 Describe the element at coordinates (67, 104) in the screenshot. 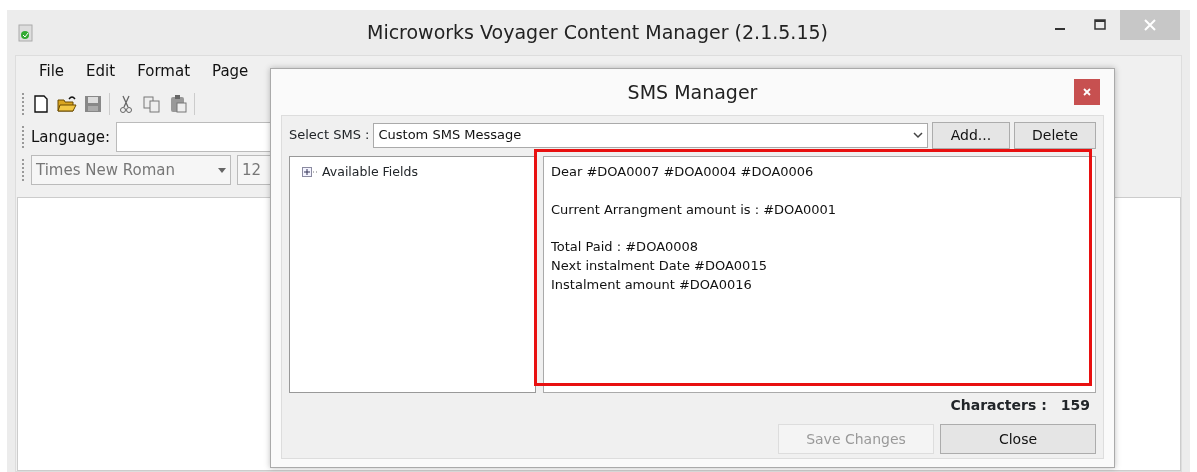

I see `open-folder-icon` at that location.